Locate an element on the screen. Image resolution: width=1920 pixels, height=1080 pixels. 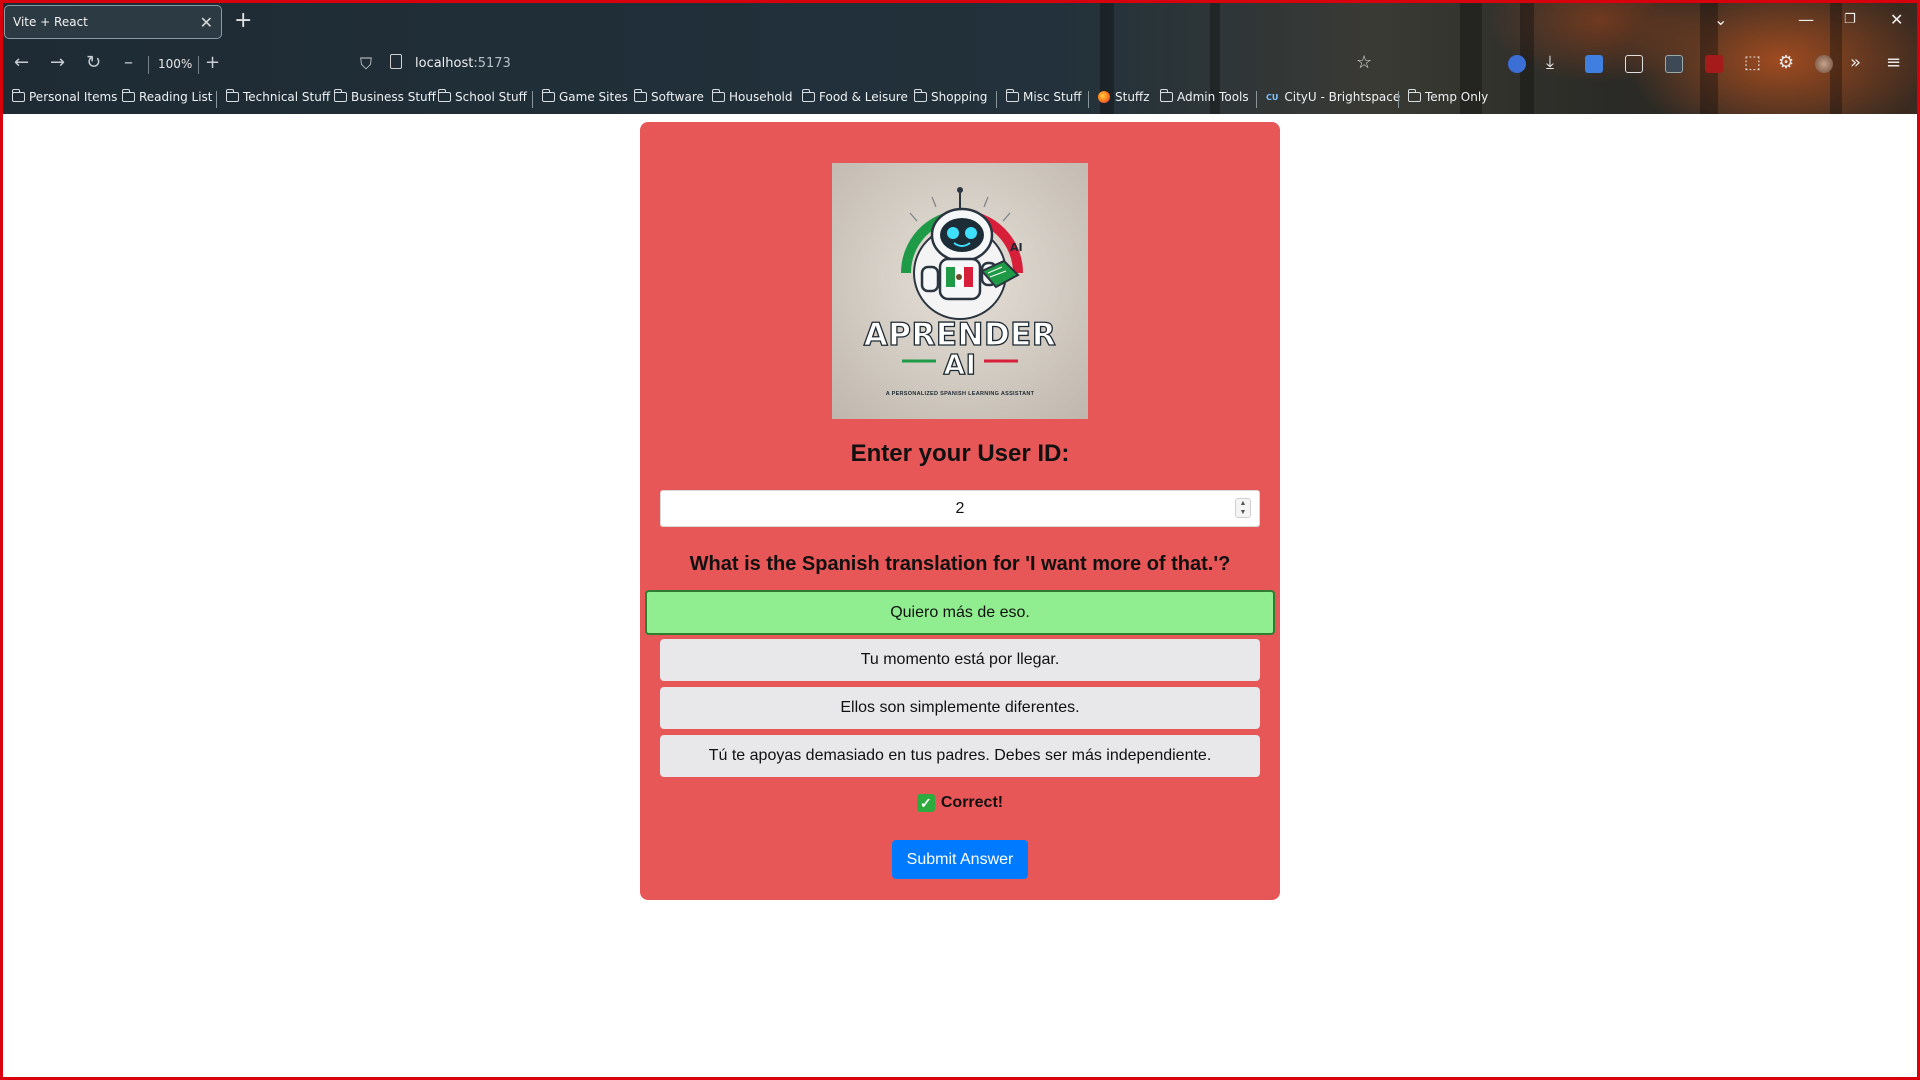
feedback-message: ✓ Correct! is located at coordinates (960, 803).